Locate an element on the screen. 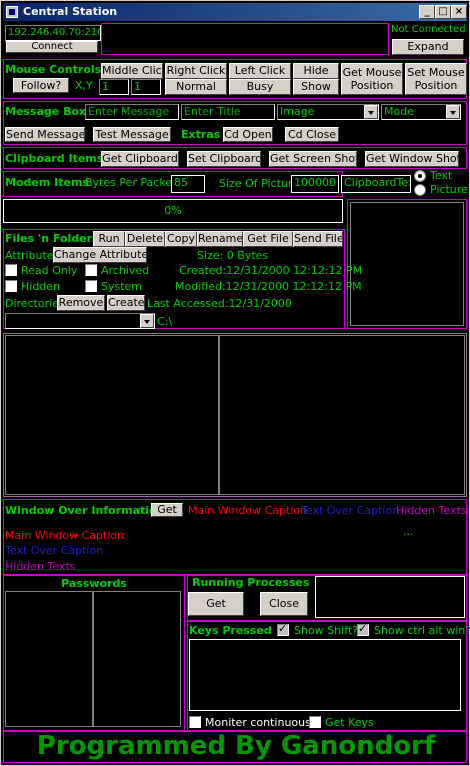 This screenshot has width=470, height=766. picture-radio-label: Picture is located at coordinates (449, 189).